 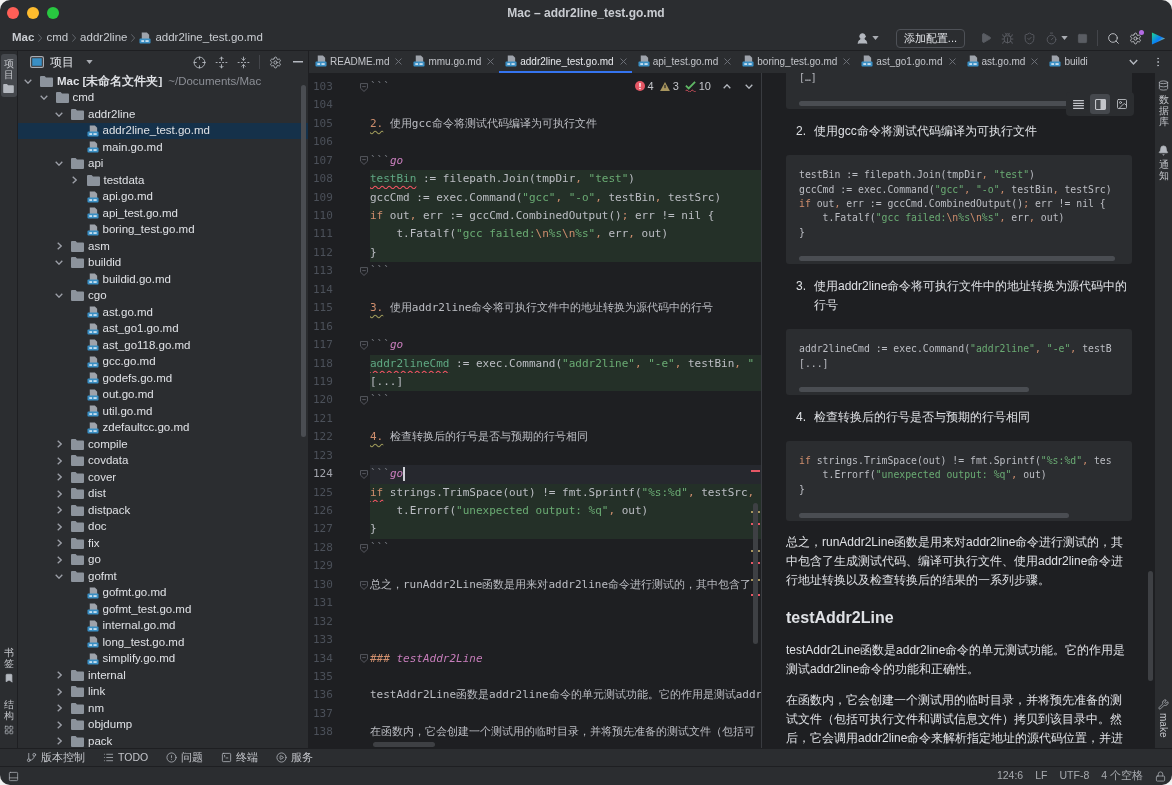 I want to click on collapse-icon, so click(x=243, y=62).